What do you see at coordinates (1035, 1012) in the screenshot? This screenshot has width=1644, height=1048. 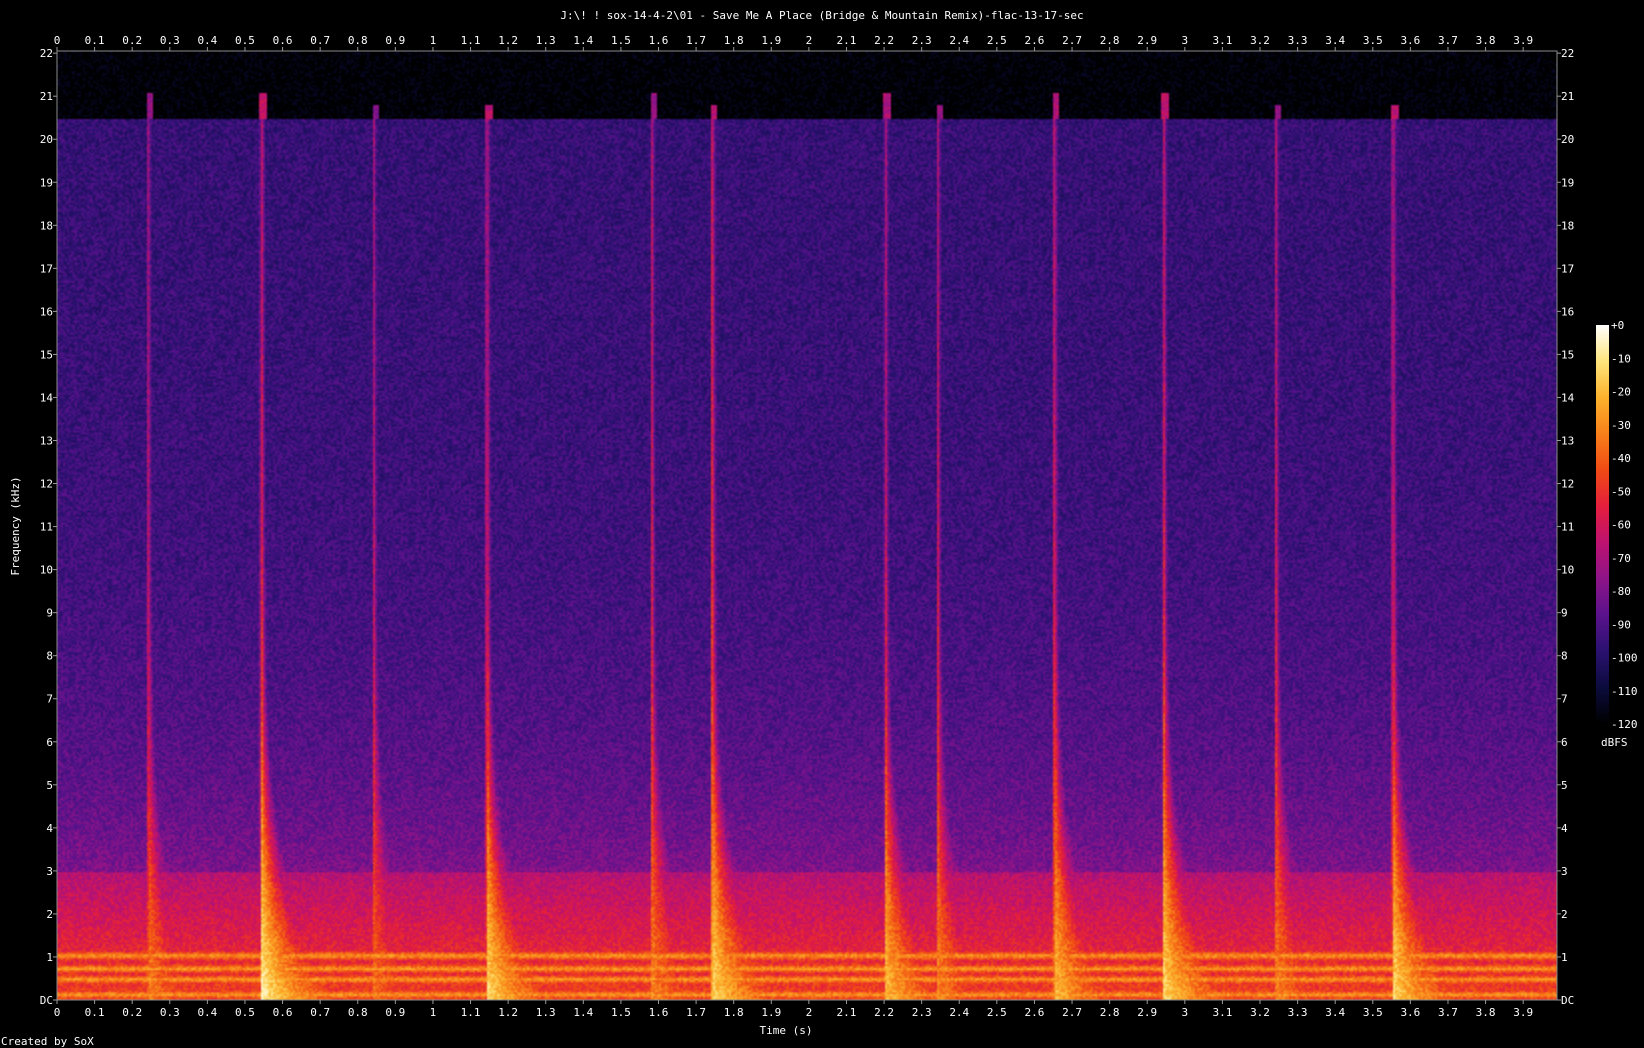 I see `x-tick-label: 2.6` at bounding box center [1035, 1012].